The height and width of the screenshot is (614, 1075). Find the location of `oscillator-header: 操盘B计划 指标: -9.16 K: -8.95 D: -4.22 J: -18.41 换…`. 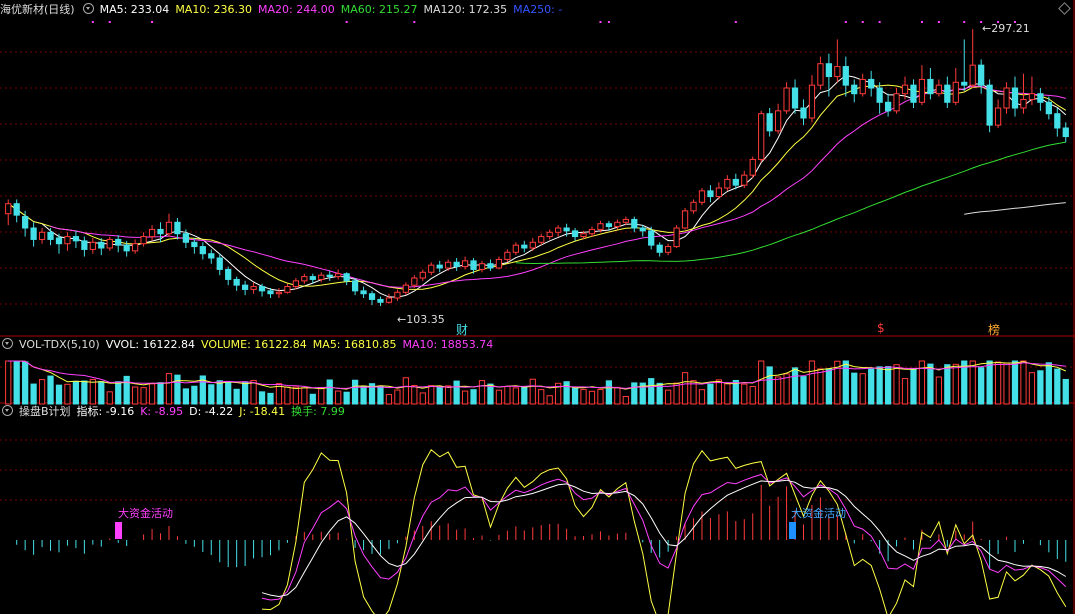

oscillator-header: 操盘B计划 指标: -9.16 K: -8.95 D: -4.22 J: -18.41 换… is located at coordinates (175, 412).